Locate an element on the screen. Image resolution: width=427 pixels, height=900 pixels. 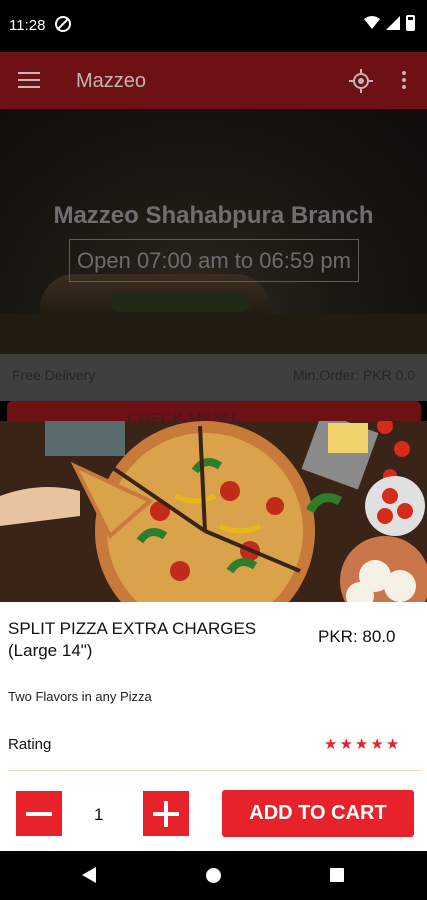
signal-icon is located at coordinates (393, 23).